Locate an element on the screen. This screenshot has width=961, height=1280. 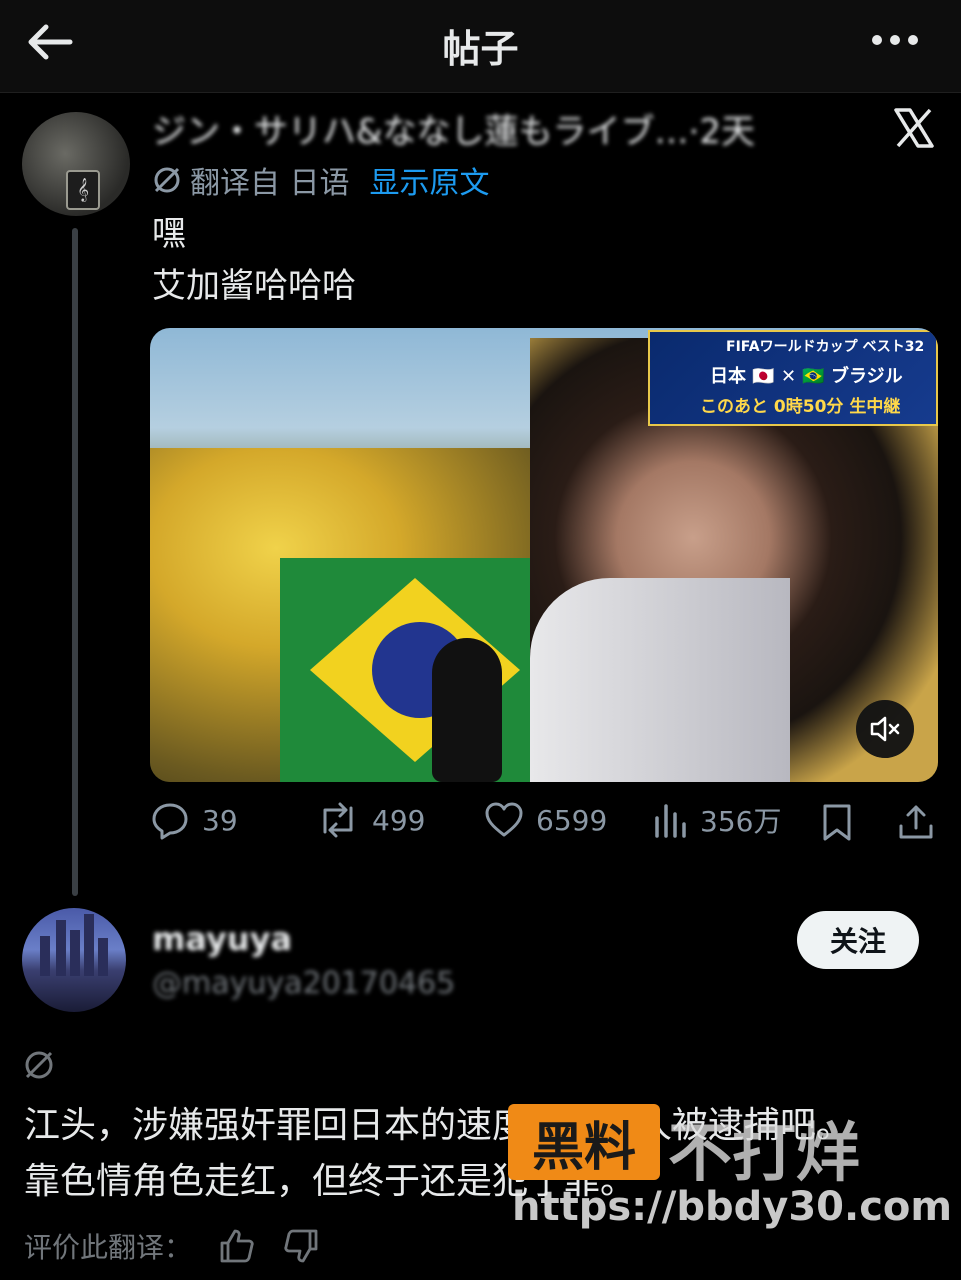
microphone is located at coordinates (467, 710).